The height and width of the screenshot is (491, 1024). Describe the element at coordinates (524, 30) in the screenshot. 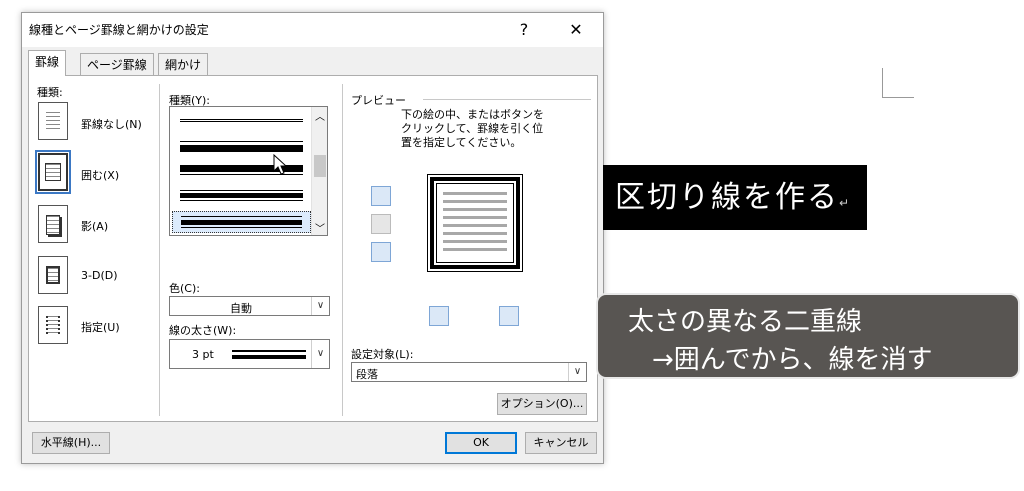

I see `help-button: ?` at that location.